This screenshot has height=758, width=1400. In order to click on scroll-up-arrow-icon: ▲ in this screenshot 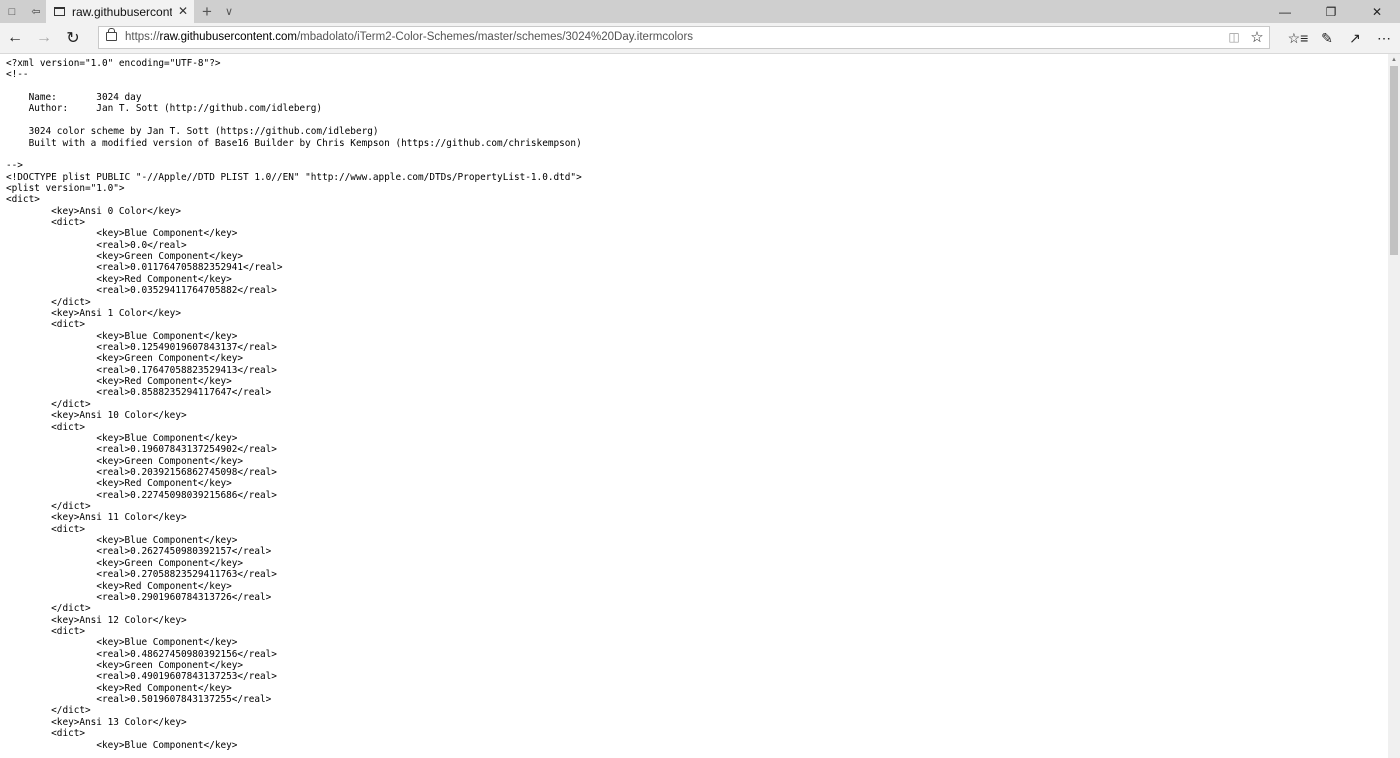, I will do `click(1394, 60)`.